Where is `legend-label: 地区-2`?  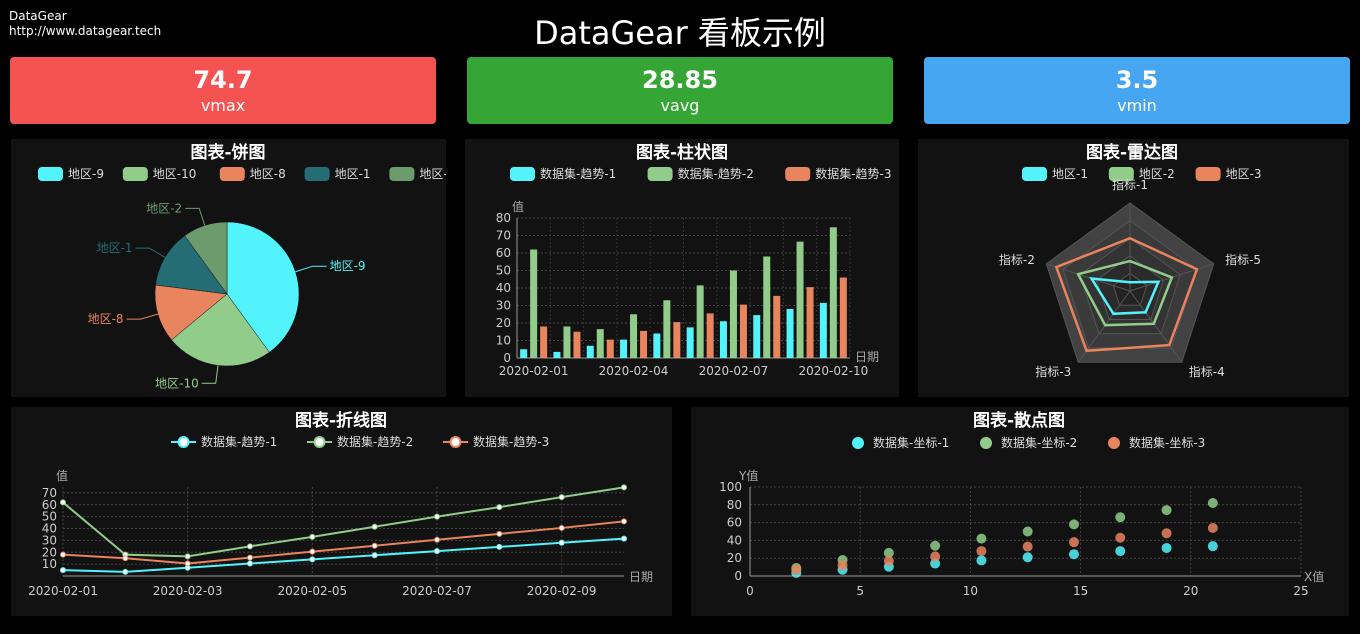 legend-label: 地区-2 is located at coordinates (432, 174).